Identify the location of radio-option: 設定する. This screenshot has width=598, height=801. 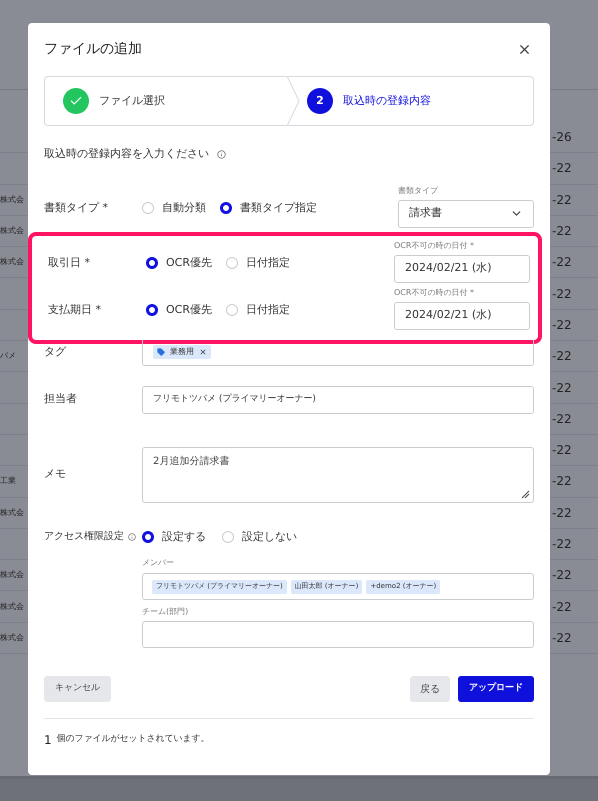
(174, 536).